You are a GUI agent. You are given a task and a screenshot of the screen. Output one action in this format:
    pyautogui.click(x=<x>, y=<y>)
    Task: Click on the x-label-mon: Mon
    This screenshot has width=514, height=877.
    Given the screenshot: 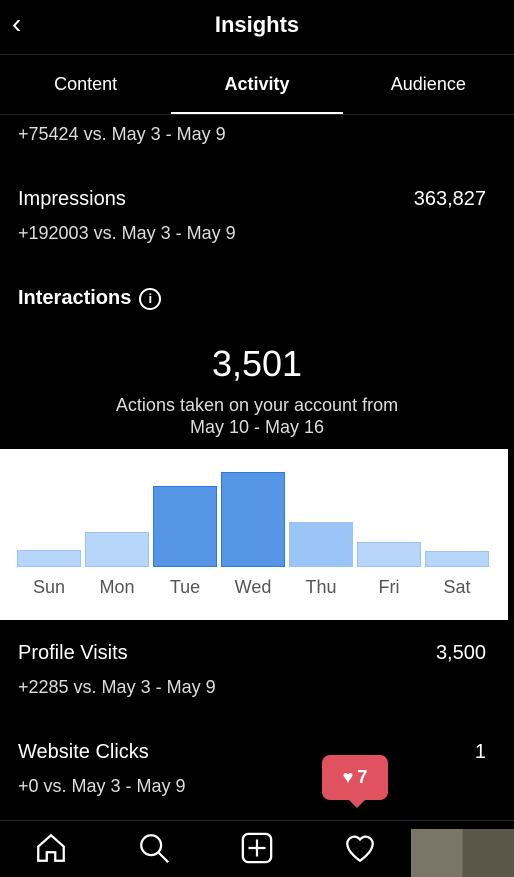 What is the action you would take?
    pyautogui.click(x=117, y=587)
    